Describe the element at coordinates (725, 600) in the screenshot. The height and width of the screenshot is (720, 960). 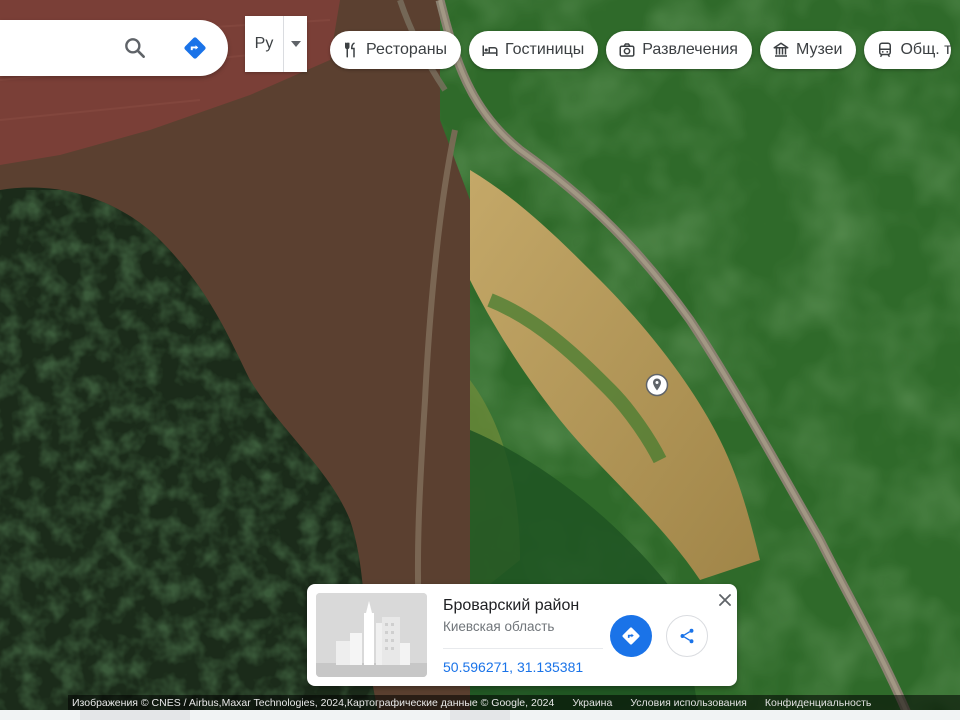
I see `close-icon` at that location.